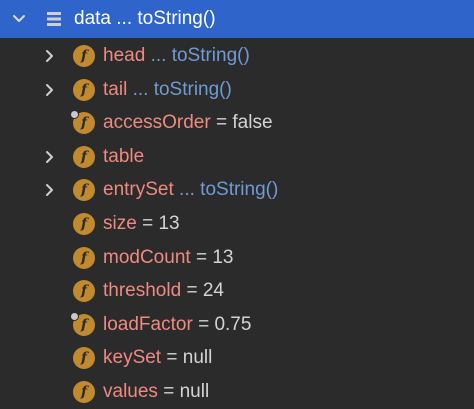  What do you see at coordinates (54, 19) in the screenshot?
I see `list-icon` at bounding box center [54, 19].